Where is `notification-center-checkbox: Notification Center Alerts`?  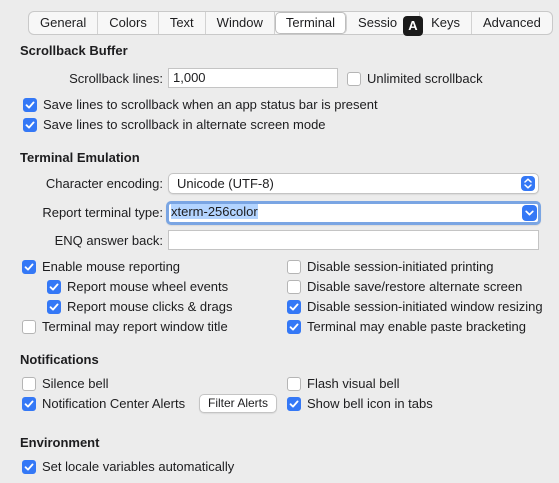
notification-center-checkbox: Notification Center Alerts is located at coordinates (103, 403).